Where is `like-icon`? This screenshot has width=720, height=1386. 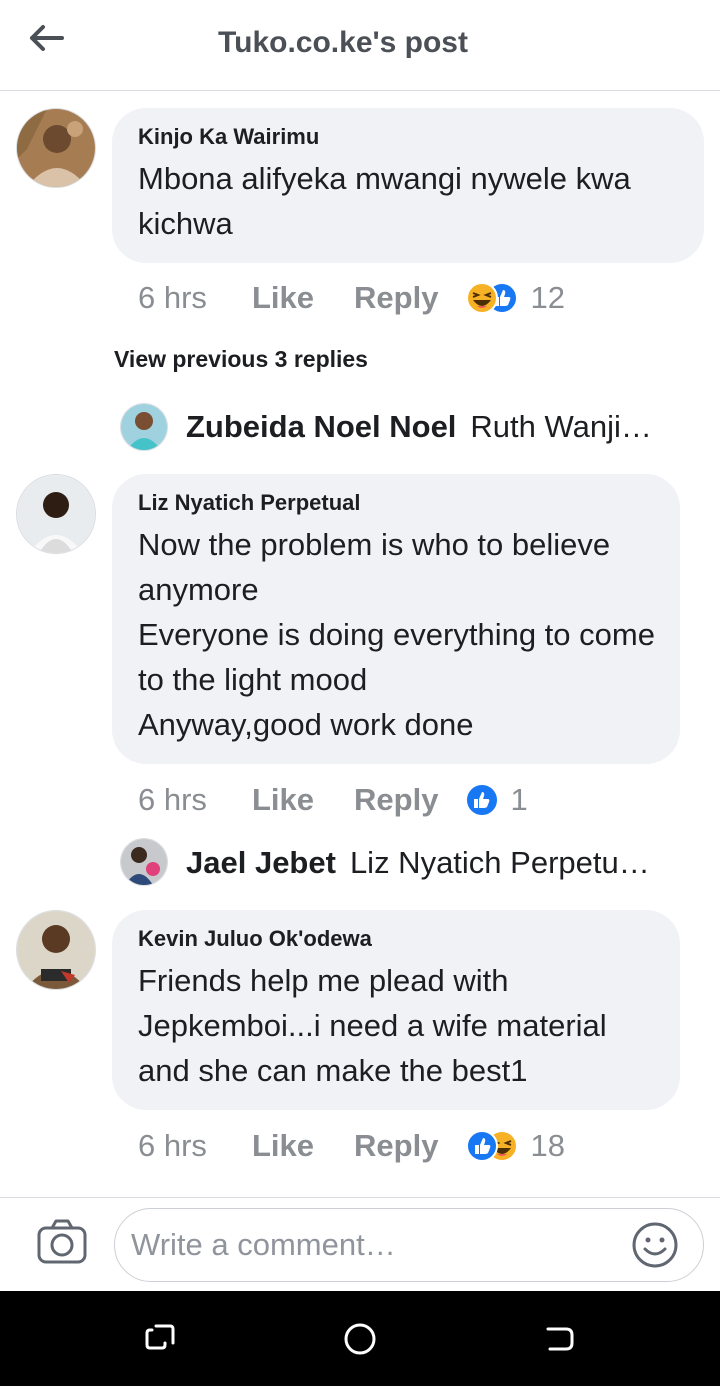
like-icon is located at coordinates (482, 800).